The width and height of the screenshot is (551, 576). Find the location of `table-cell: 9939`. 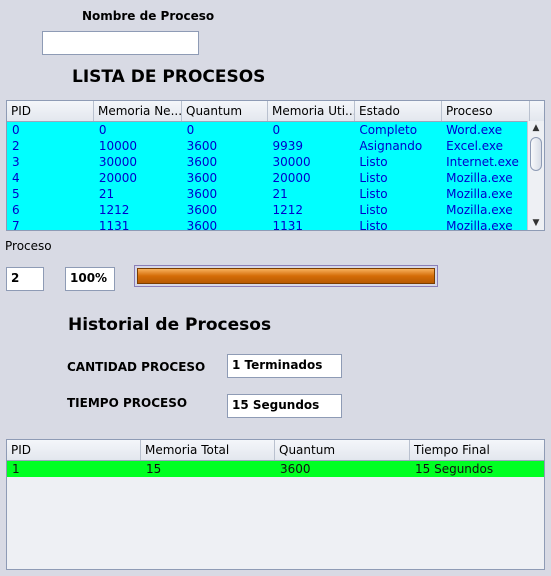

table-cell: 9939 is located at coordinates (288, 146).